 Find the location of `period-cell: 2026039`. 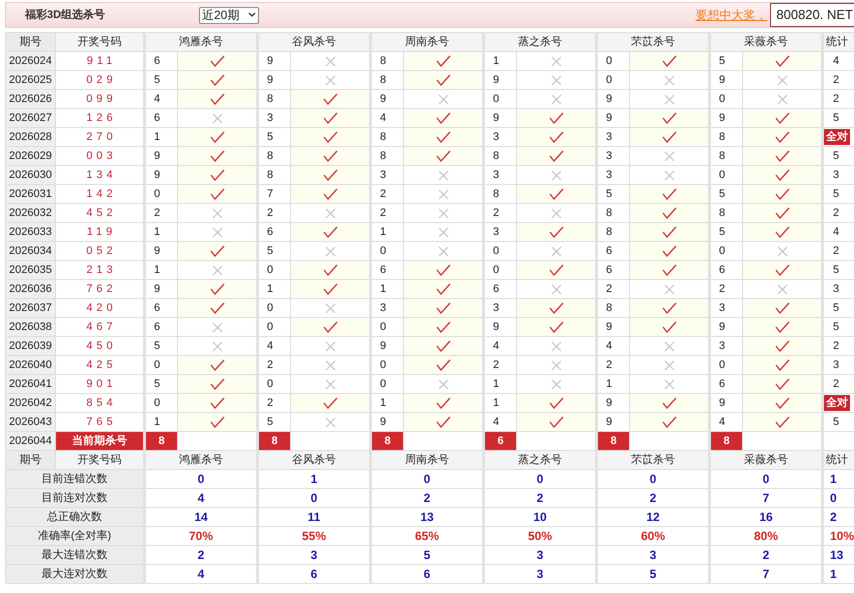

period-cell: 2026039 is located at coordinates (31, 346).